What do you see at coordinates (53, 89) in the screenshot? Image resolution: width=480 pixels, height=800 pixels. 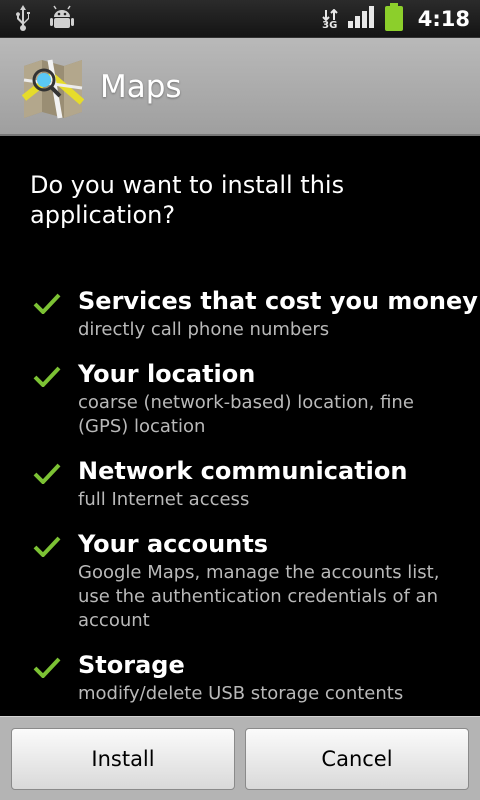 I see `maps-icon` at bounding box center [53, 89].